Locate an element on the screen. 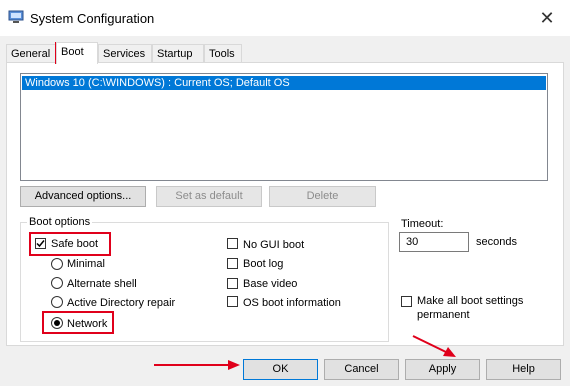  base-video-checkbox is located at coordinates (232, 283).